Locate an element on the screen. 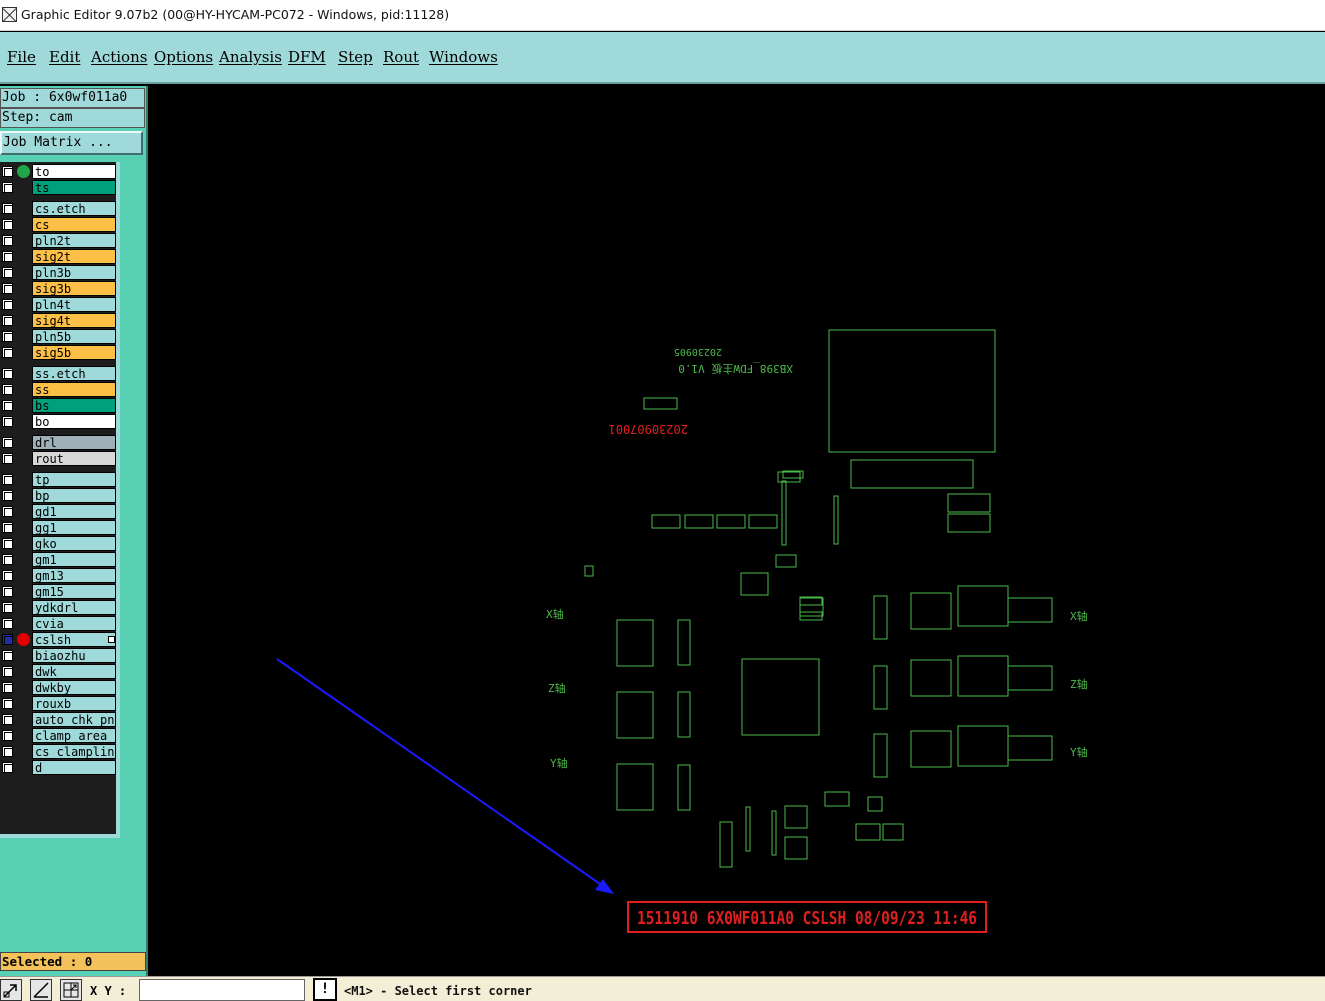 The width and height of the screenshot is (1325, 1001). layer-row-clamp-area: clamp_area is located at coordinates (58, 735).